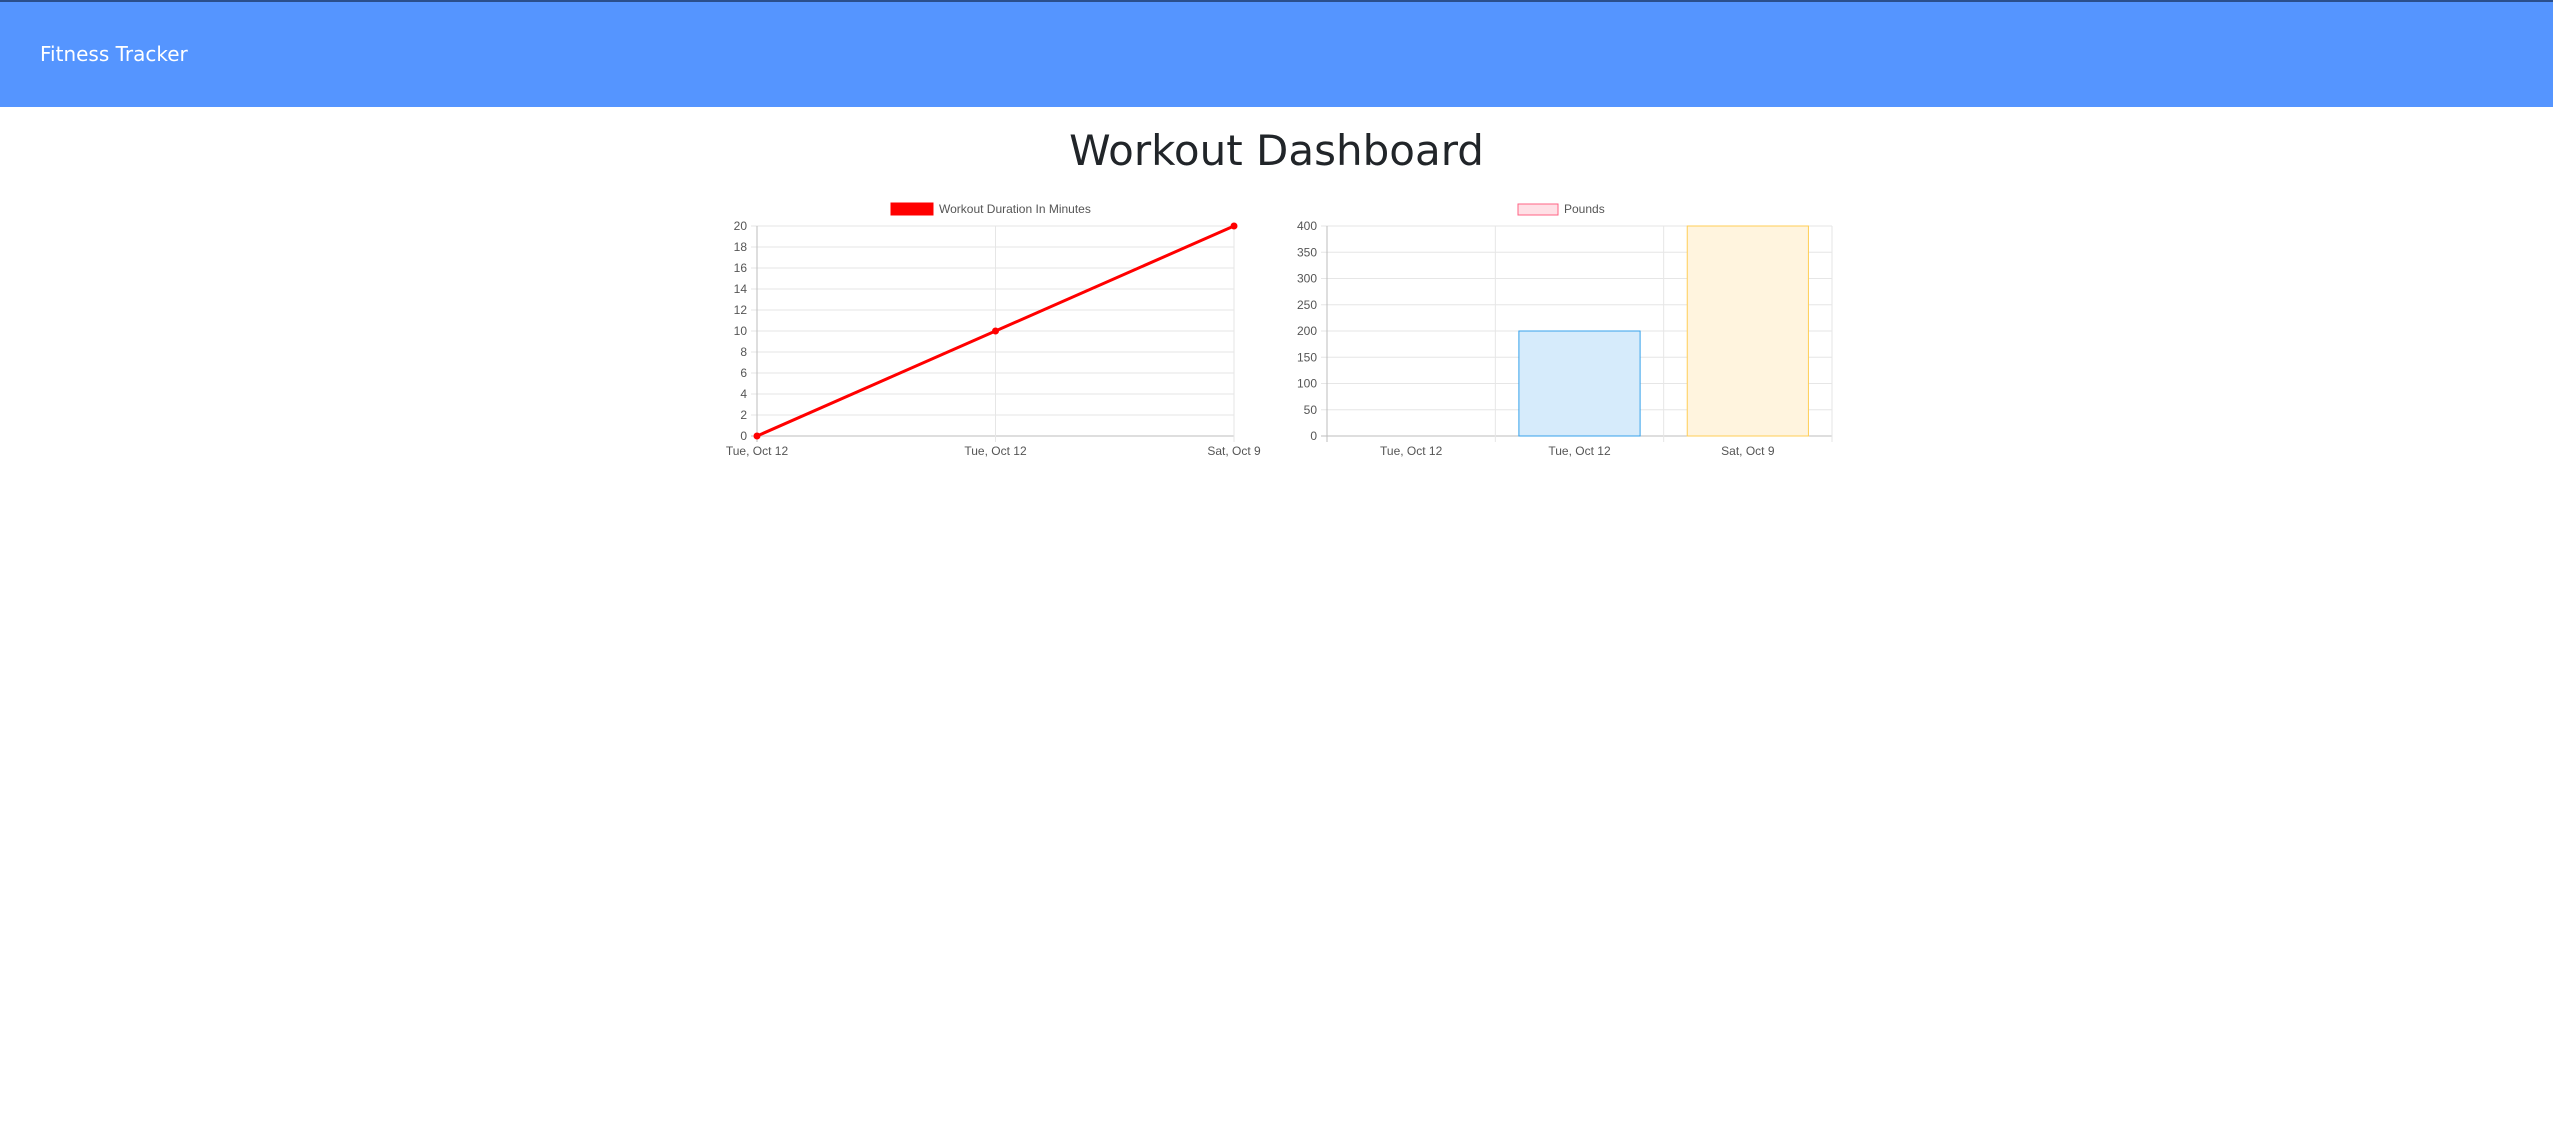 The height and width of the screenshot is (1133, 2553). Describe the element at coordinates (743, 415) in the screenshot. I see `y-tick-label: 2` at that location.